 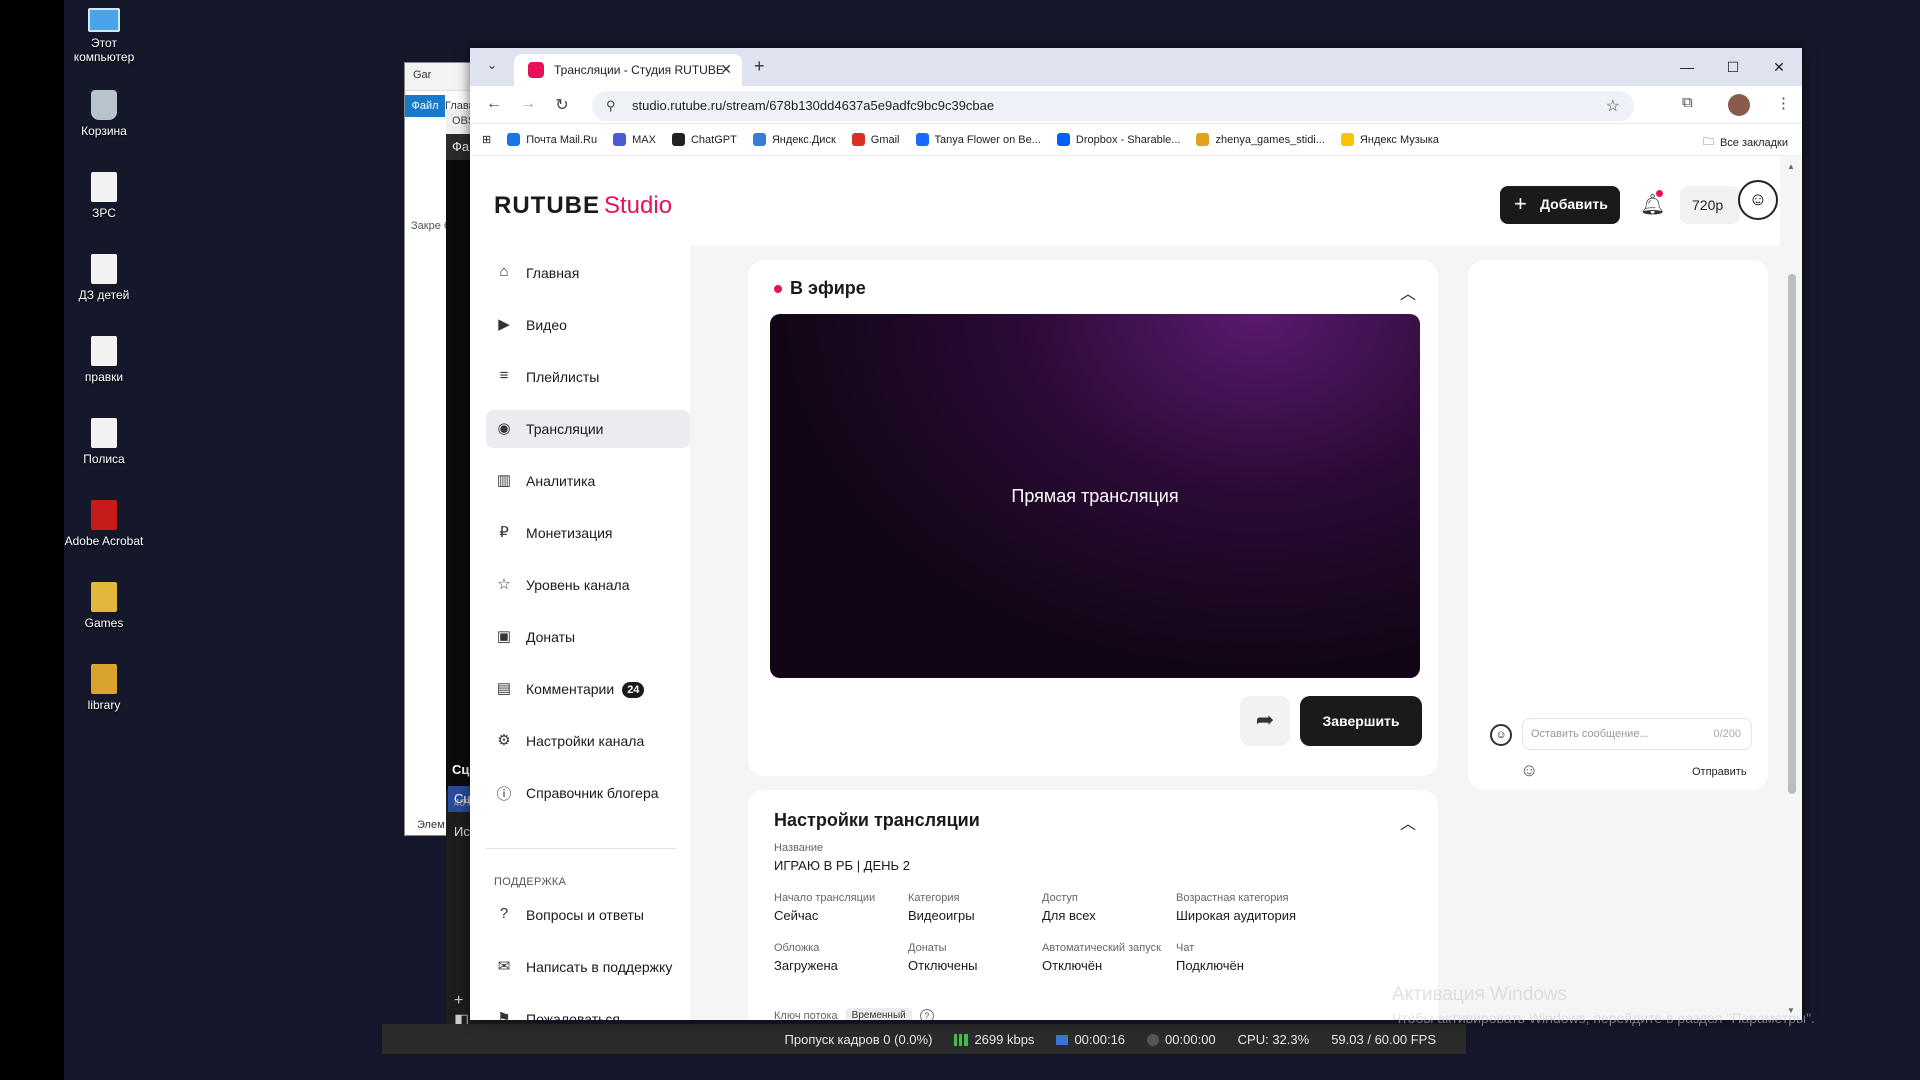 I want to click on page-scrollbar: ▲ ▼, so click(x=1792, y=588).